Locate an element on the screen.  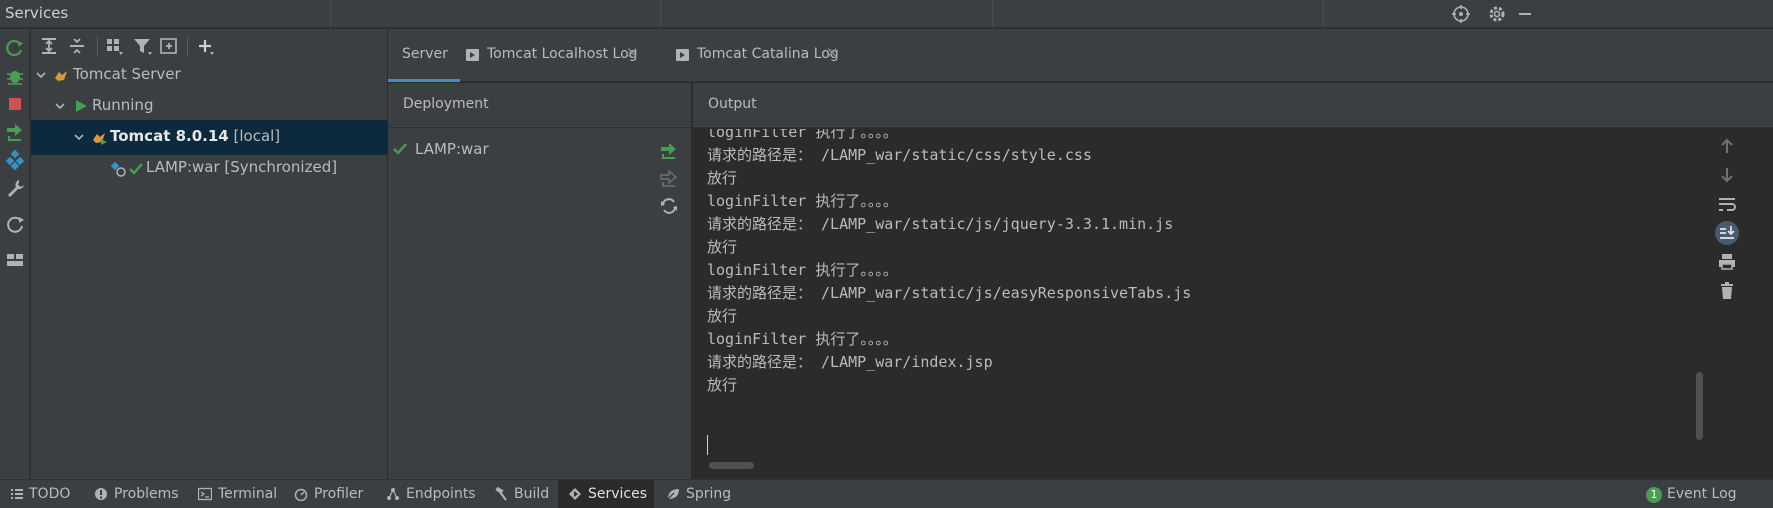
stop-icon is located at coordinates (15, 104).